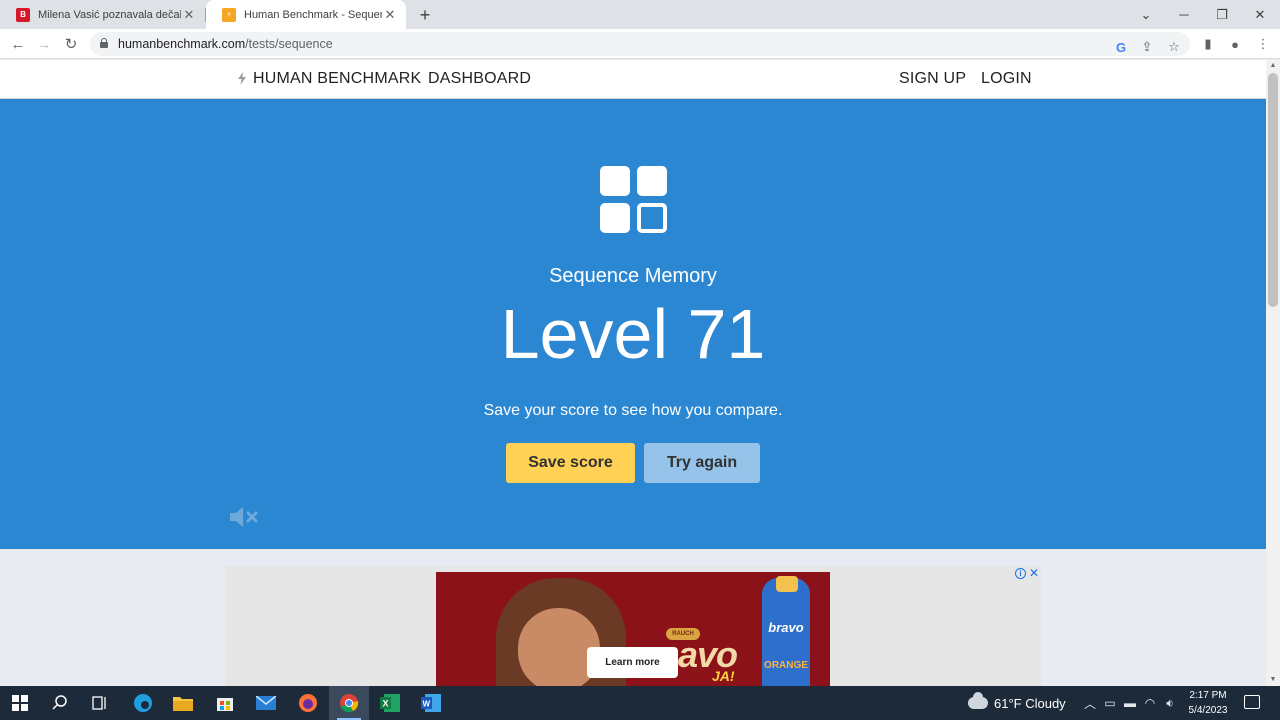 This screenshot has height=720, width=1280. Describe the element at coordinates (786, 627) in the screenshot. I see `ad-bottle-brand: bravo` at that location.